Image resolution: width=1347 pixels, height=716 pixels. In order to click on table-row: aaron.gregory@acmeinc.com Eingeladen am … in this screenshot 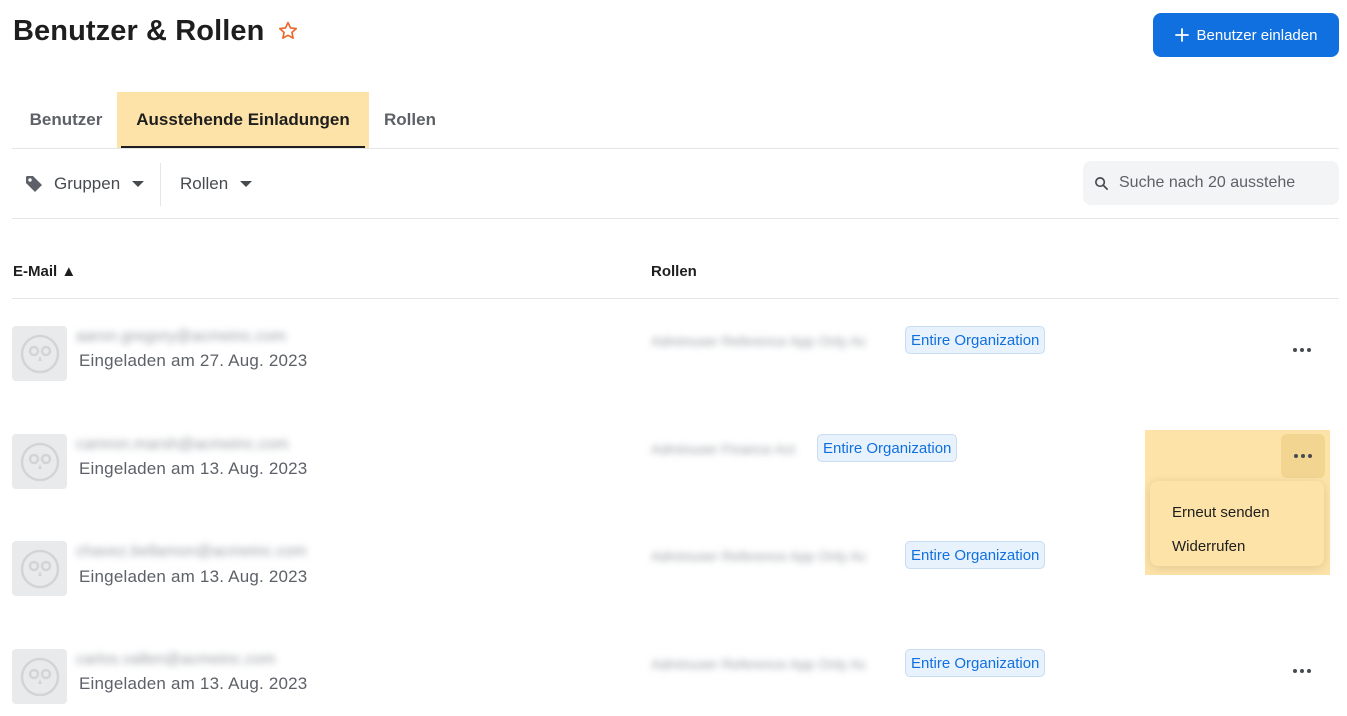, I will do `click(675, 376)`.